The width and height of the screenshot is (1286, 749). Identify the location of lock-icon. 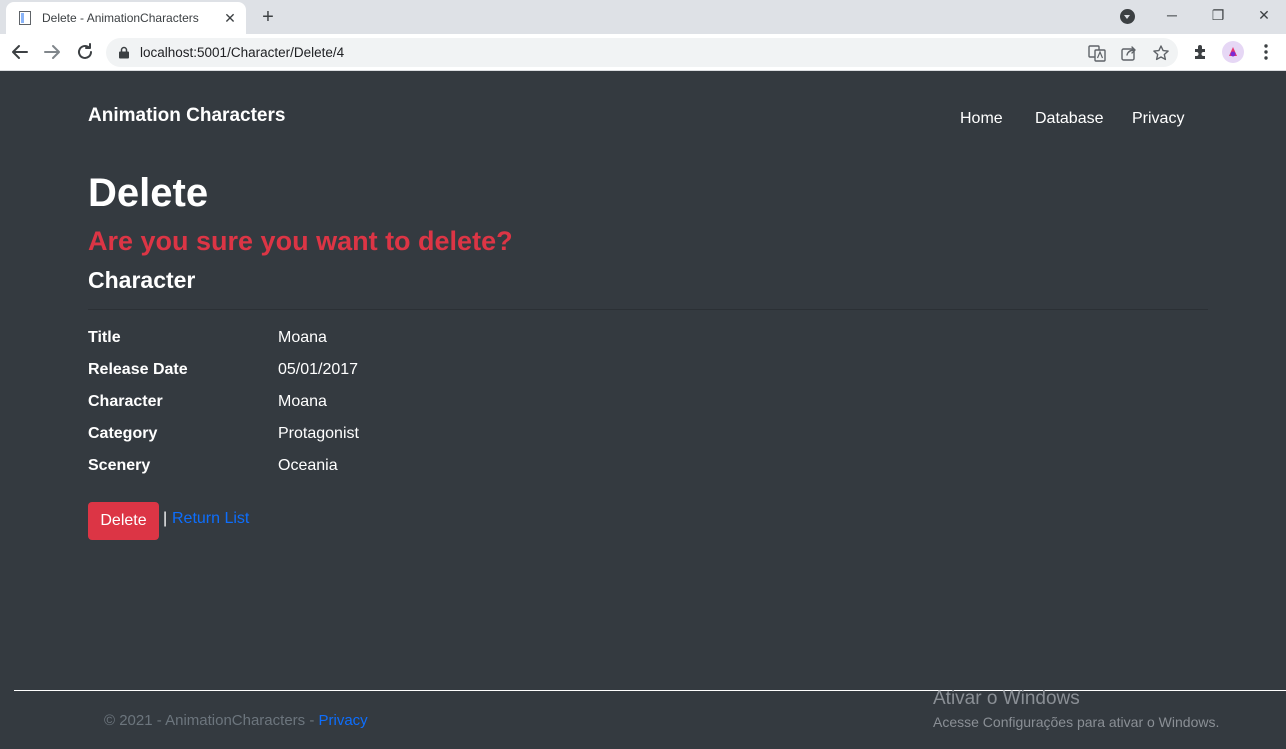
(124, 52).